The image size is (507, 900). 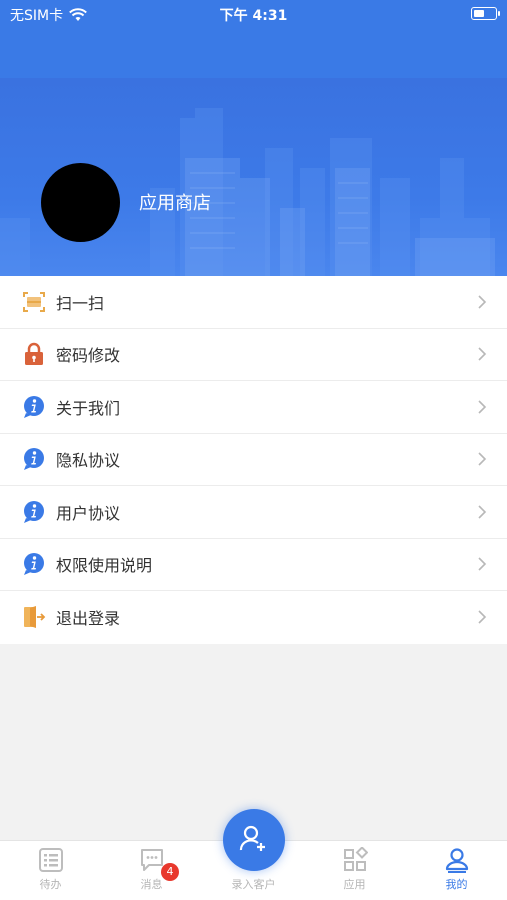 I want to click on tab-mine: 我的, so click(x=456, y=870).